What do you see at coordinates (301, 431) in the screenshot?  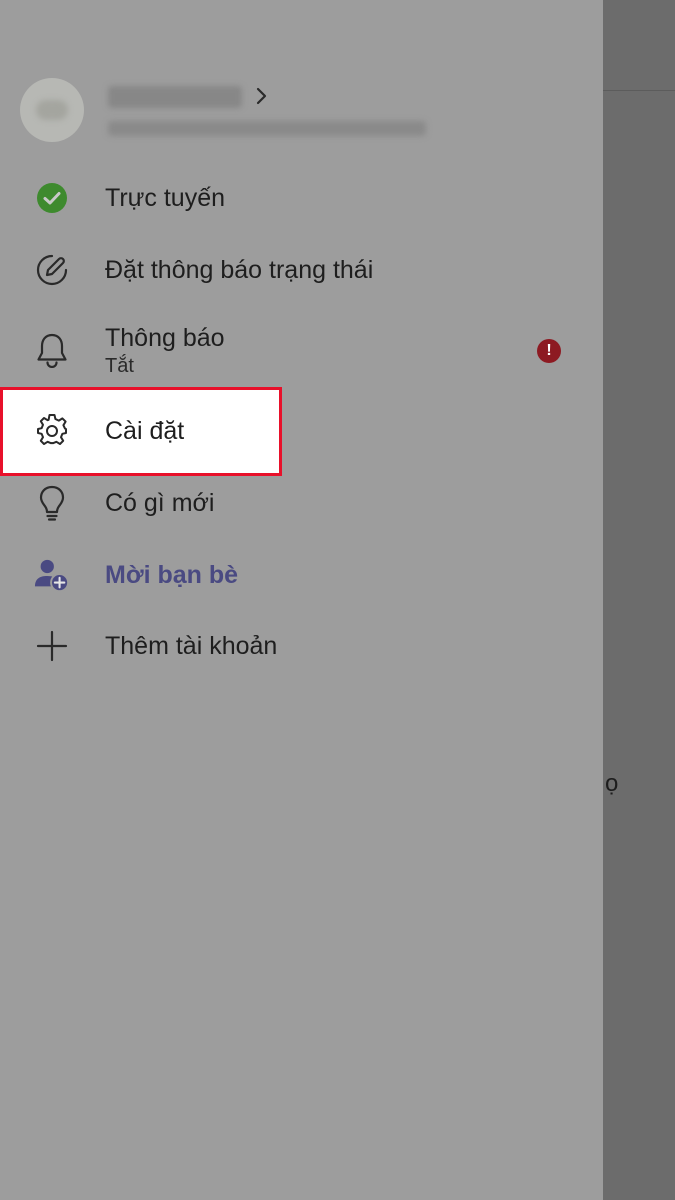 I see `menu-item-settings: Cài đặt` at bounding box center [301, 431].